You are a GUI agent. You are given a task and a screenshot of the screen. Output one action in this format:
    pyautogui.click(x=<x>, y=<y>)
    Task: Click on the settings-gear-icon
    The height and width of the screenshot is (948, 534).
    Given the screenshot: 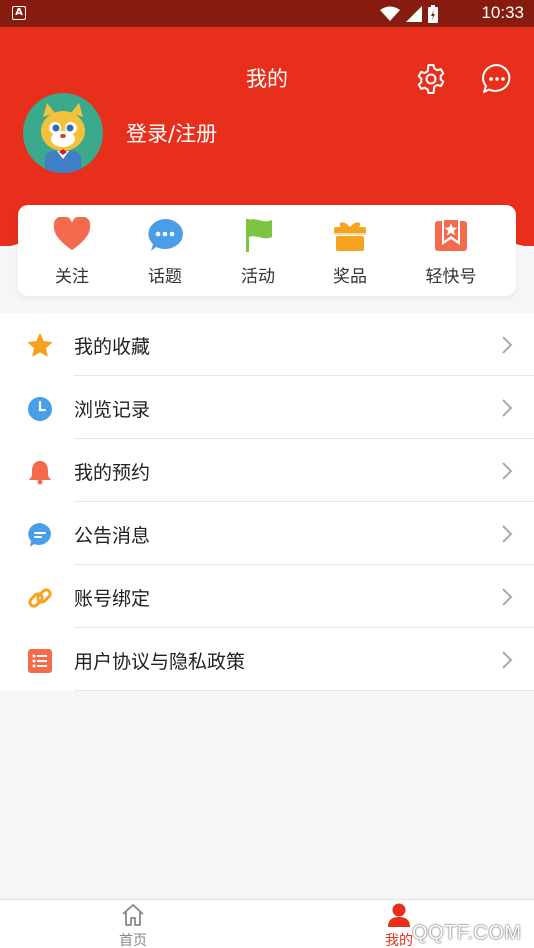 What is the action you would take?
    pyautogui.click(x=431, y=79)
    